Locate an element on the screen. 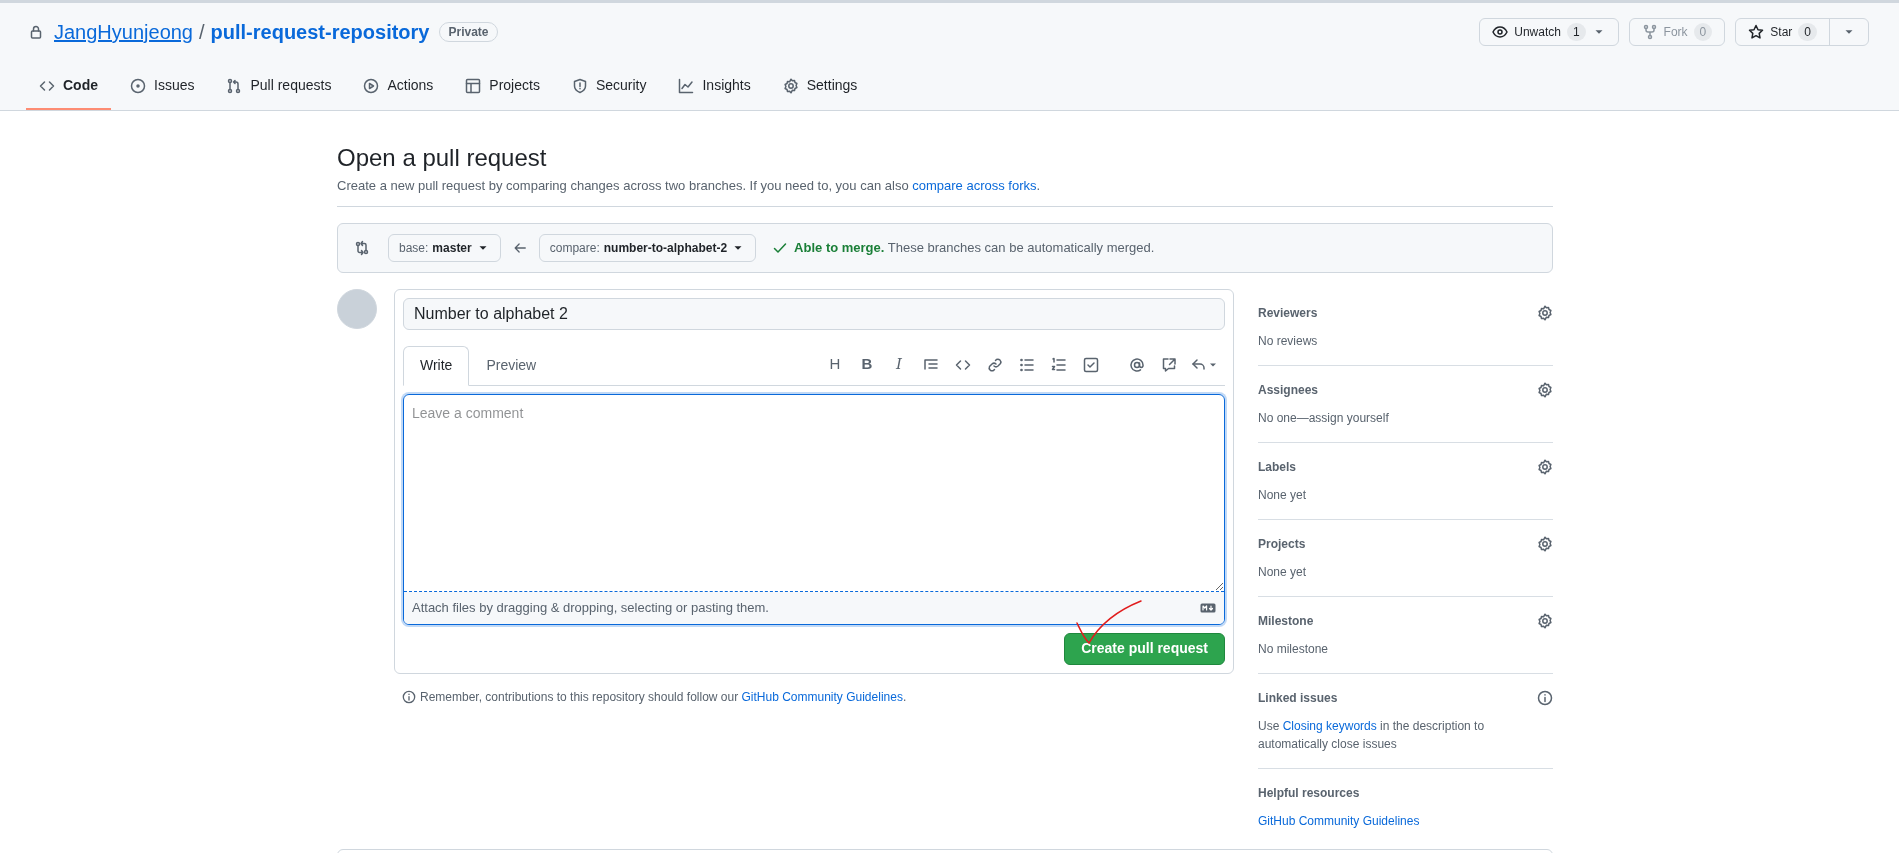  sidebar-heading: Assignees is located at coordinates (1288, 390).